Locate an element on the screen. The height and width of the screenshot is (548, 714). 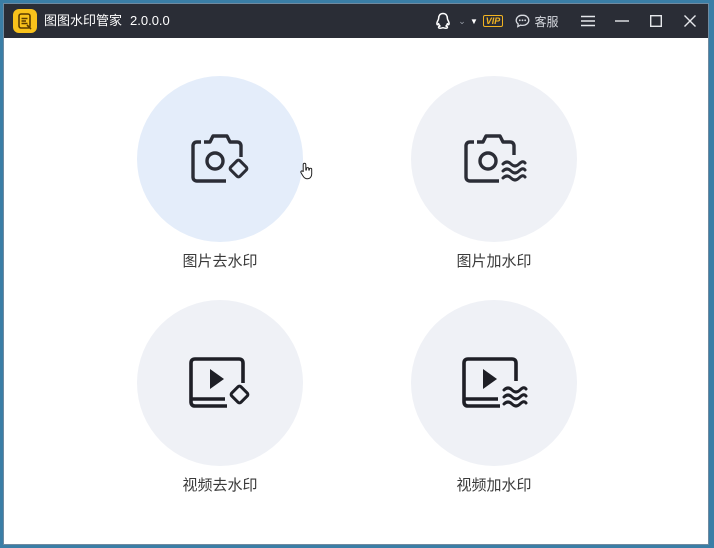
app-title: 图图水印管家 2.0.0.0 is located at coordinates (107, 21).